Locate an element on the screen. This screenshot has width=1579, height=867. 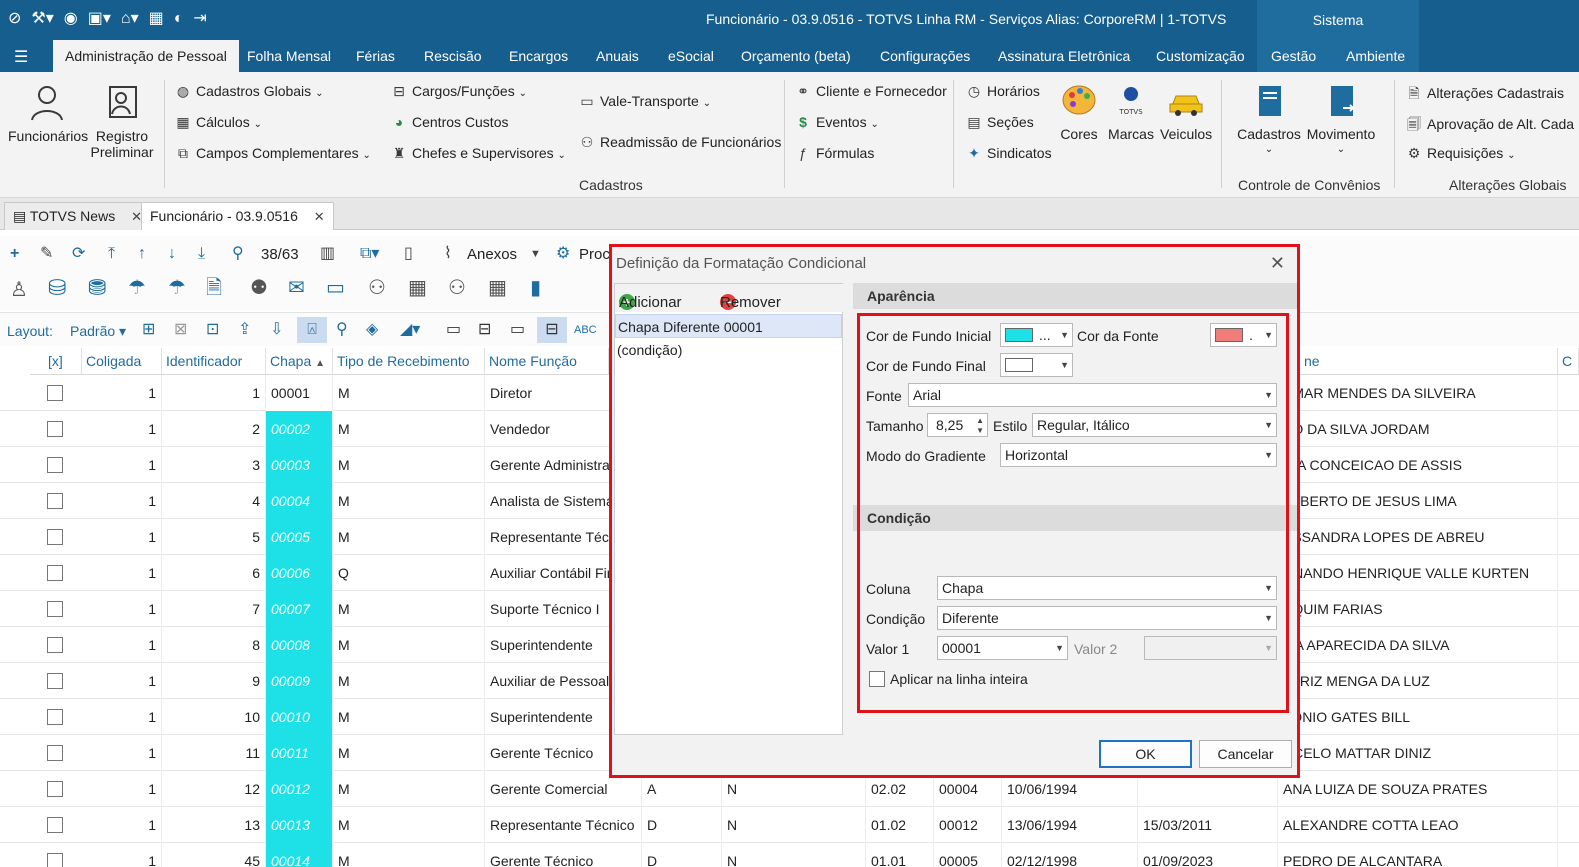
requisicoes-button: ⚙ Requisições ⌄ is located at coordinates (1460, 153).